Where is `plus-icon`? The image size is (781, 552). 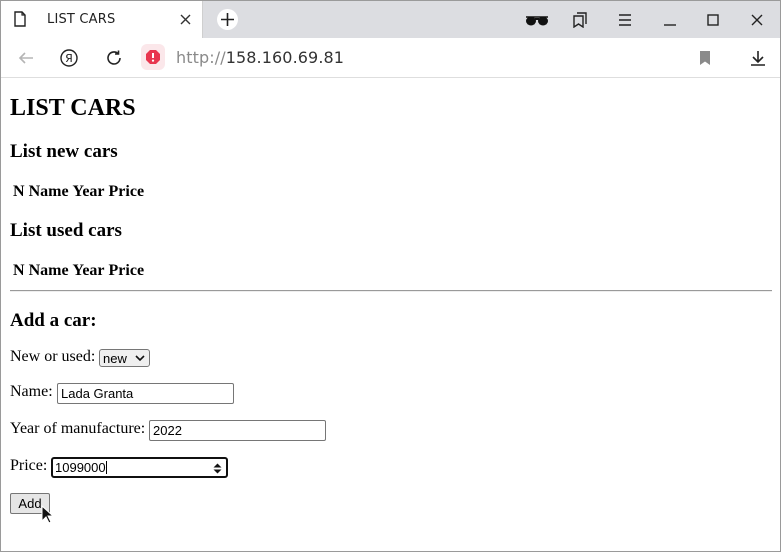 plus-icon is located at coordinates (227, 19).